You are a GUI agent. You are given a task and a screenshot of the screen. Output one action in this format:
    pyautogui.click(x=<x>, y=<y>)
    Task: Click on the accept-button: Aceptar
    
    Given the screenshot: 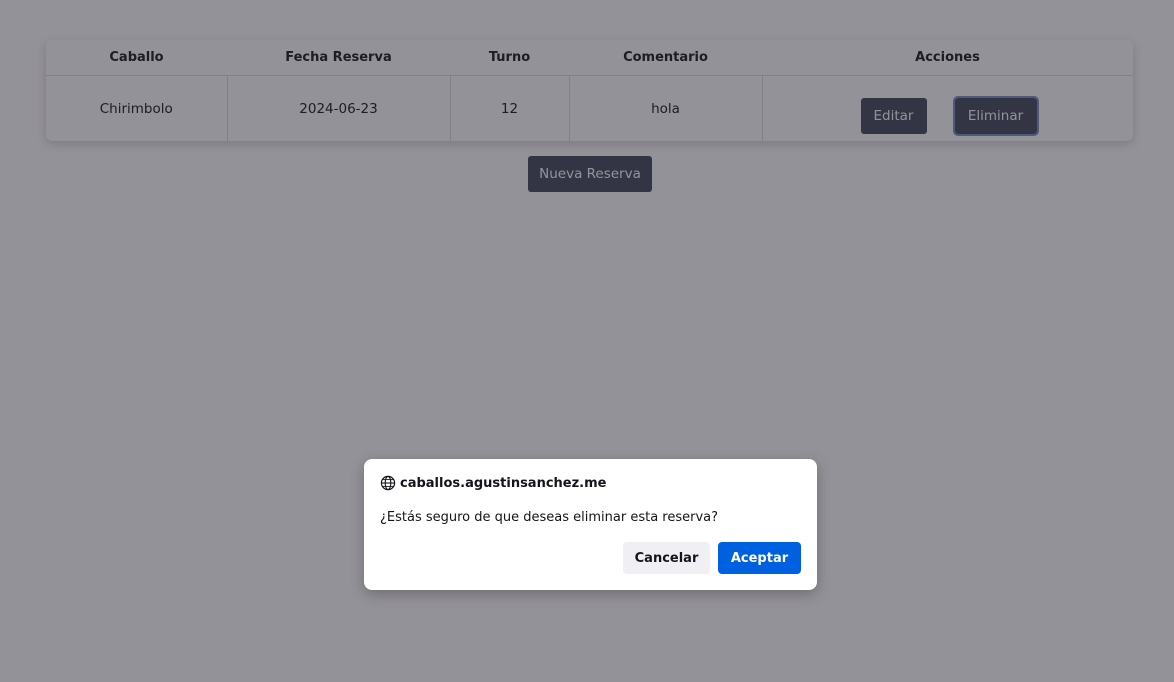 What is the action you would take?
    pyautogui.click(x=759, y=558)
    